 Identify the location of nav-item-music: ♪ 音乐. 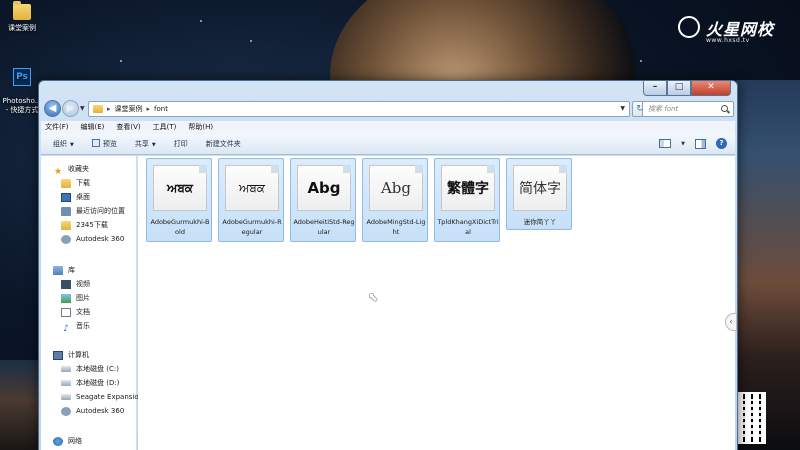
(75, 326).